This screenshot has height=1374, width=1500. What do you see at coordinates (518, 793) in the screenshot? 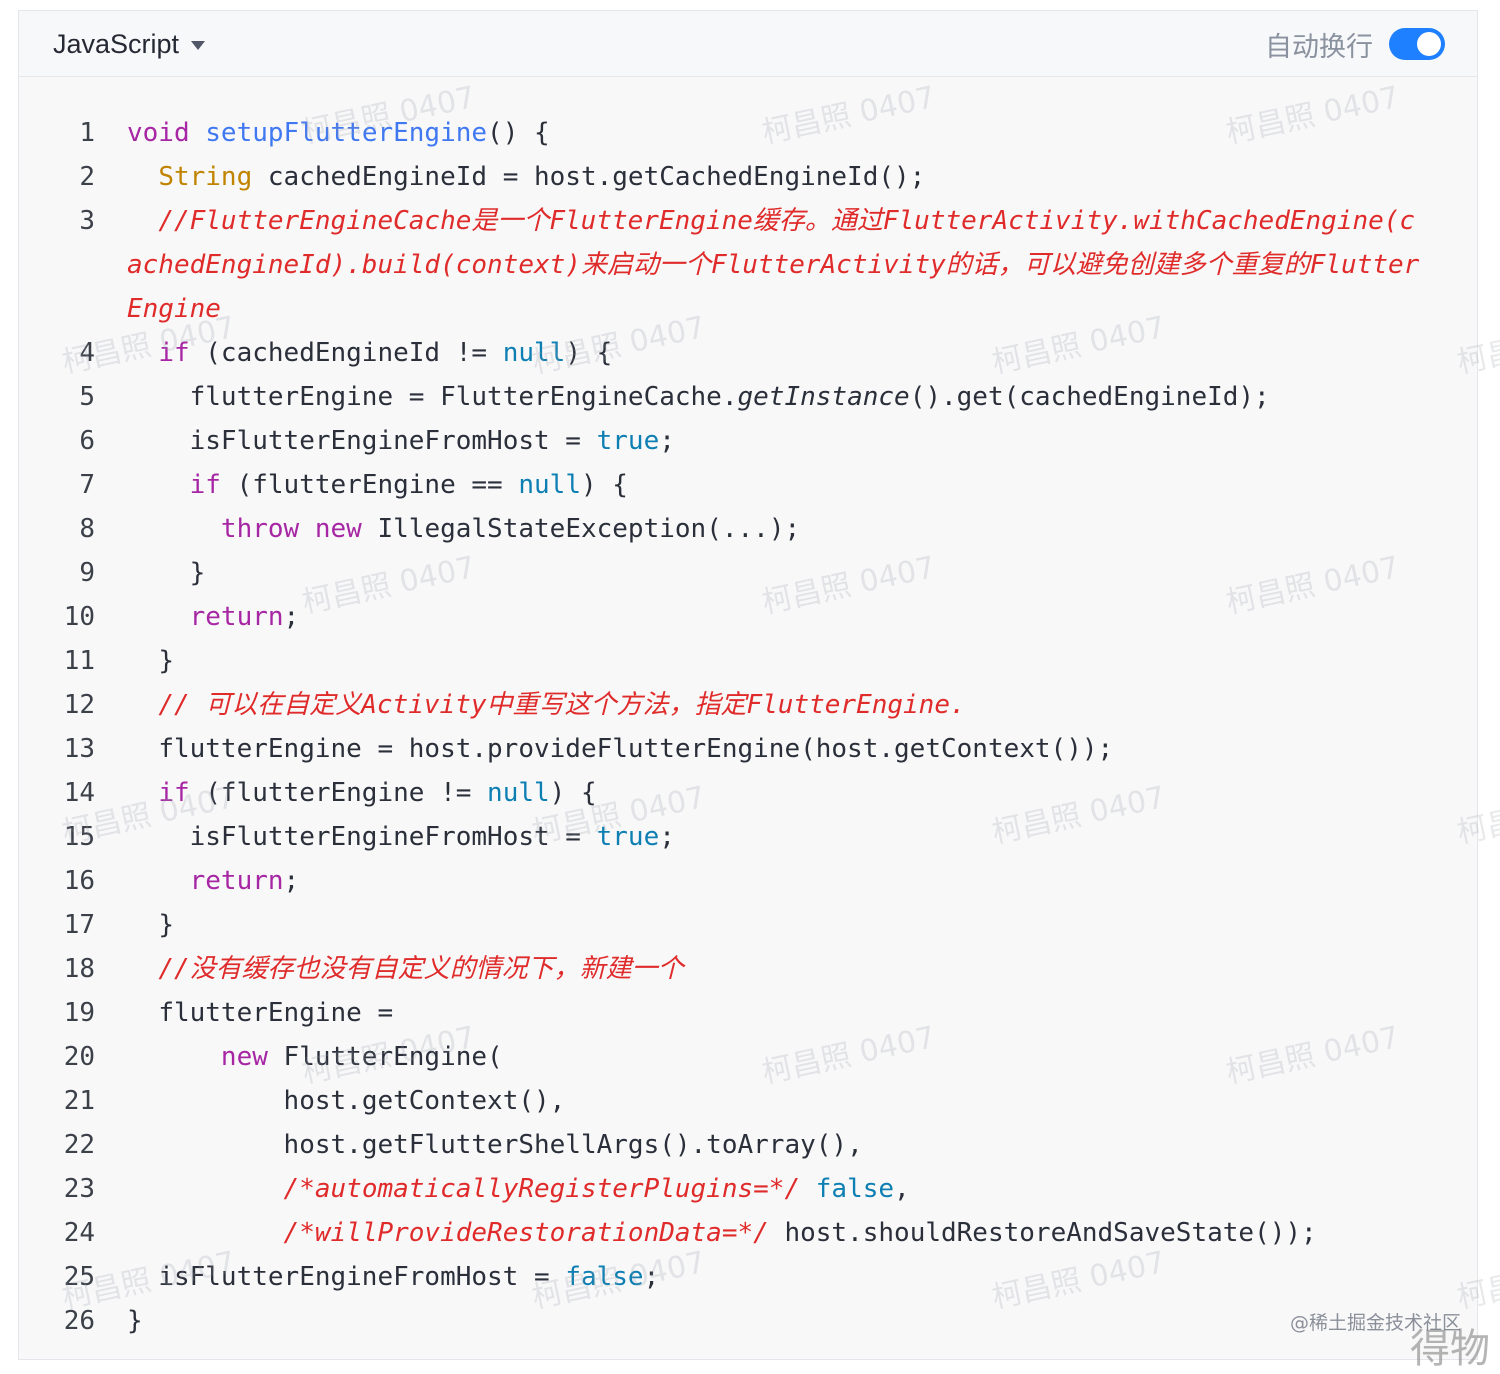
I see `code-token: null` at bounding box center [518, 793].